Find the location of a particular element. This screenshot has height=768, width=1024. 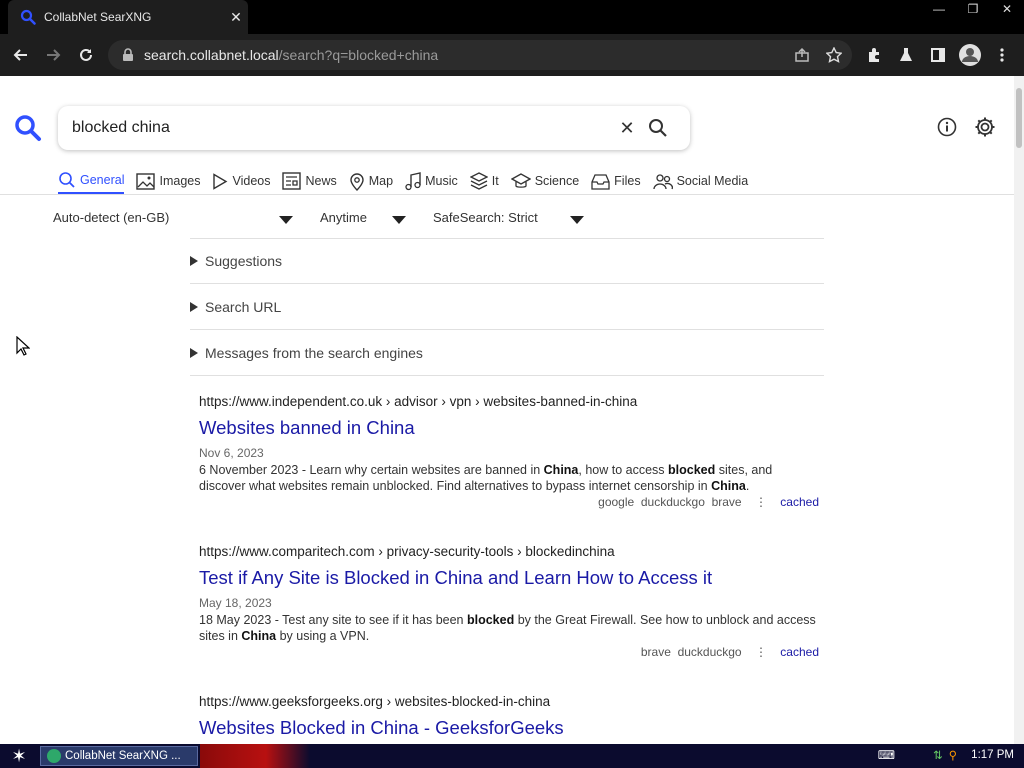

play-icon is located at coordinates (220, 181).